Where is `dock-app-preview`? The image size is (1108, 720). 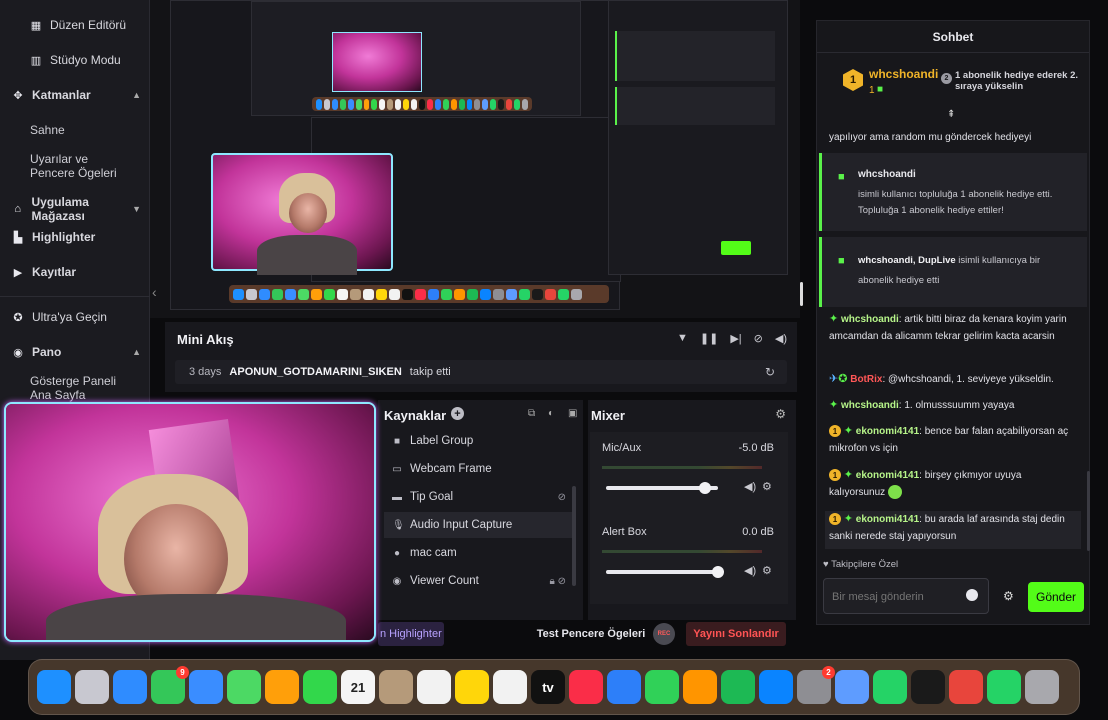
dock-app-preview is located at coordinates (852, 687).